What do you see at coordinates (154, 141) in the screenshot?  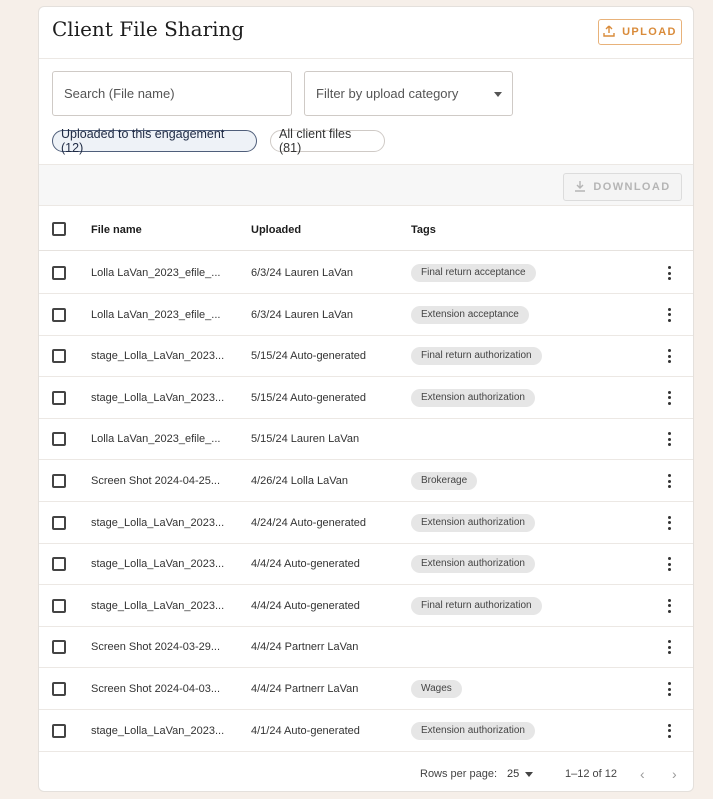 I see `chip-engagement-files: Uploaded to this engagement (12)` at bounding box center [154, 141].